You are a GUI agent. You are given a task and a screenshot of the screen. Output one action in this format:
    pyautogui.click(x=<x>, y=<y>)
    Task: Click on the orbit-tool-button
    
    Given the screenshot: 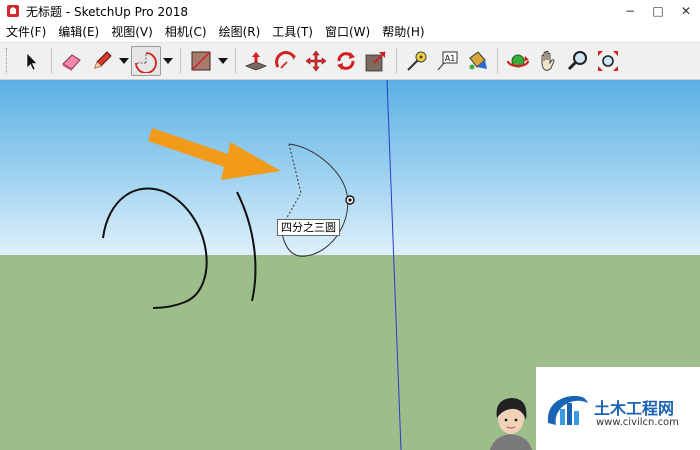 What is the action you would take?
    pyautogui.click(x=518, y=61)
    